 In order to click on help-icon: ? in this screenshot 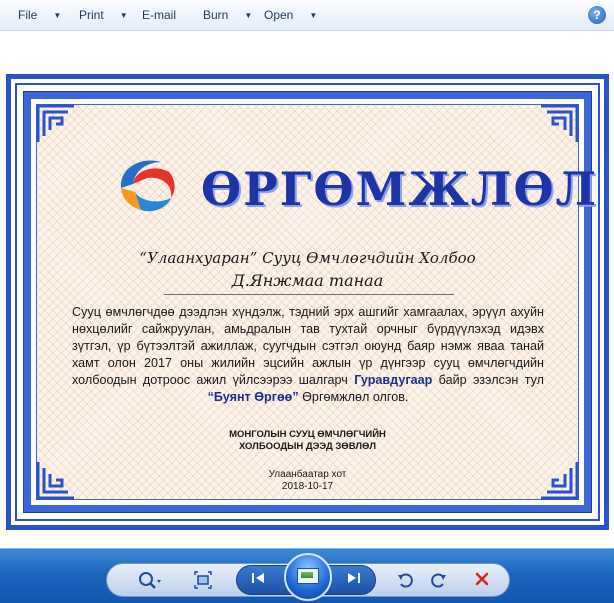, I will do `click(597, 15)`.